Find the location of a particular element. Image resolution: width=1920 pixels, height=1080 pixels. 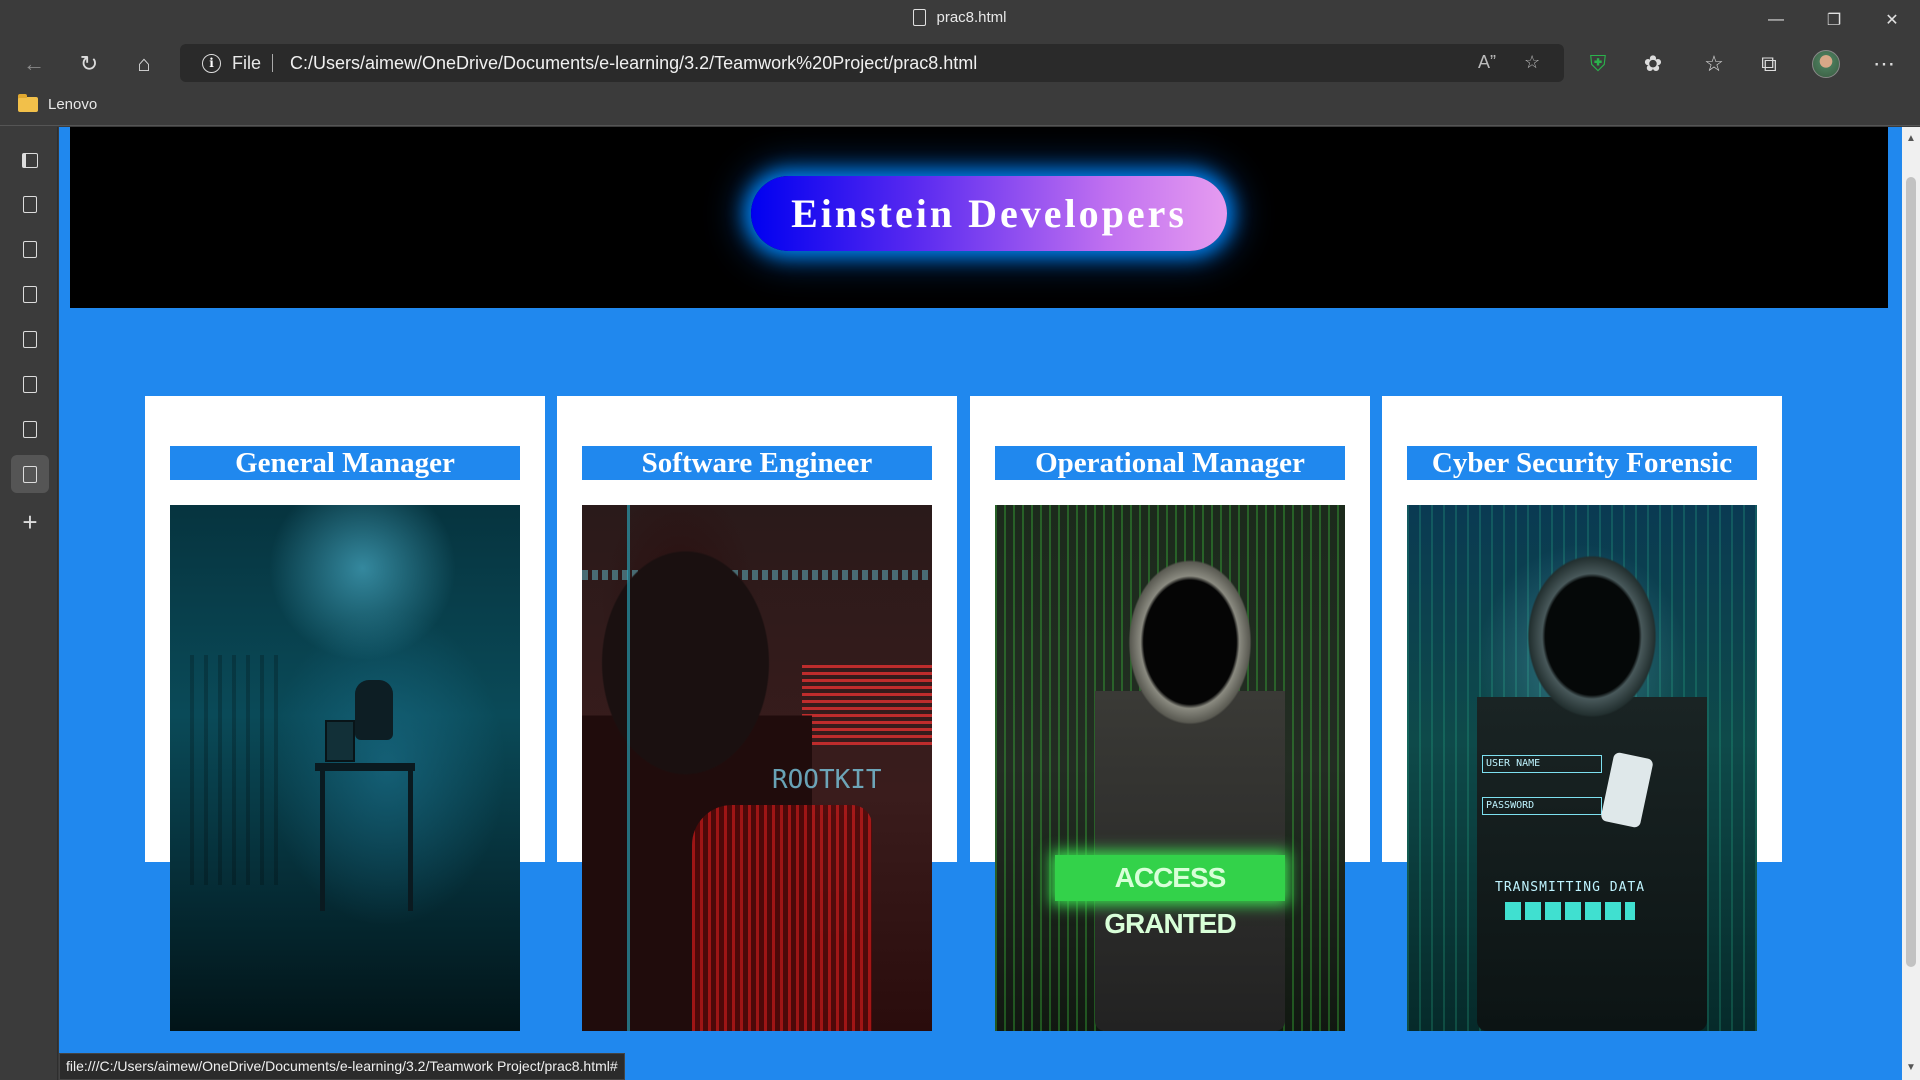

minimize-button: — is located at coordinates (1776, 20).